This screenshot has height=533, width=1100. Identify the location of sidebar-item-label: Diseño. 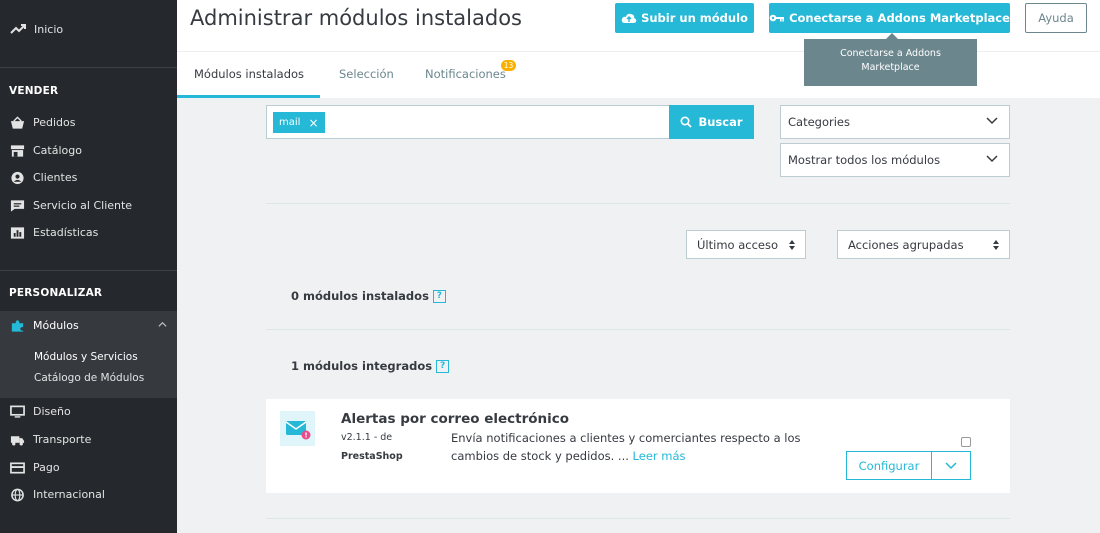
(52, 411).